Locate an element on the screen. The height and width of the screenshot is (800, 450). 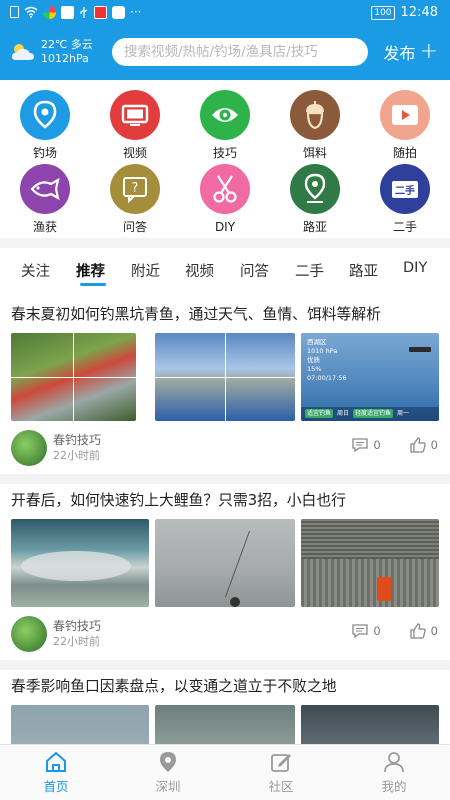
tab-second-hand: 二手 is located at coordinates (309, 270).